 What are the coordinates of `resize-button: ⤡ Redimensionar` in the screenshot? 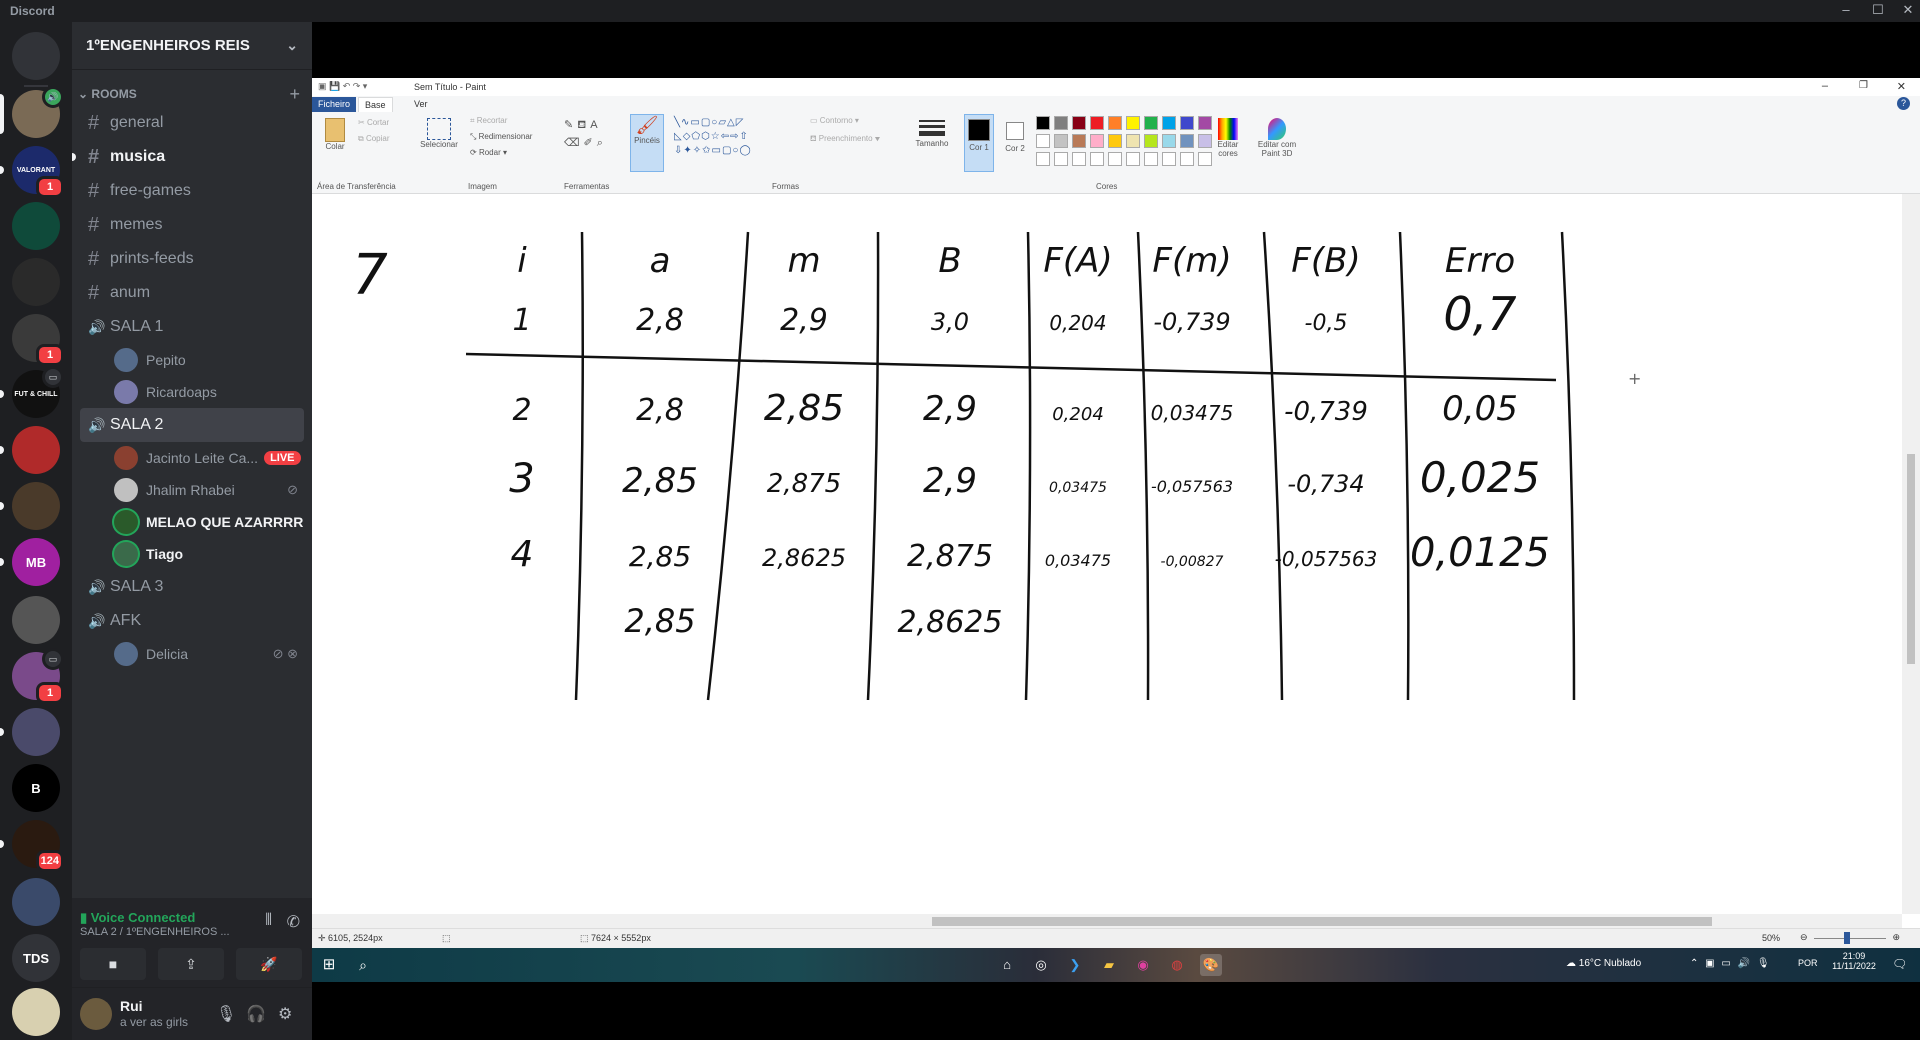 It's located at (501, 137).